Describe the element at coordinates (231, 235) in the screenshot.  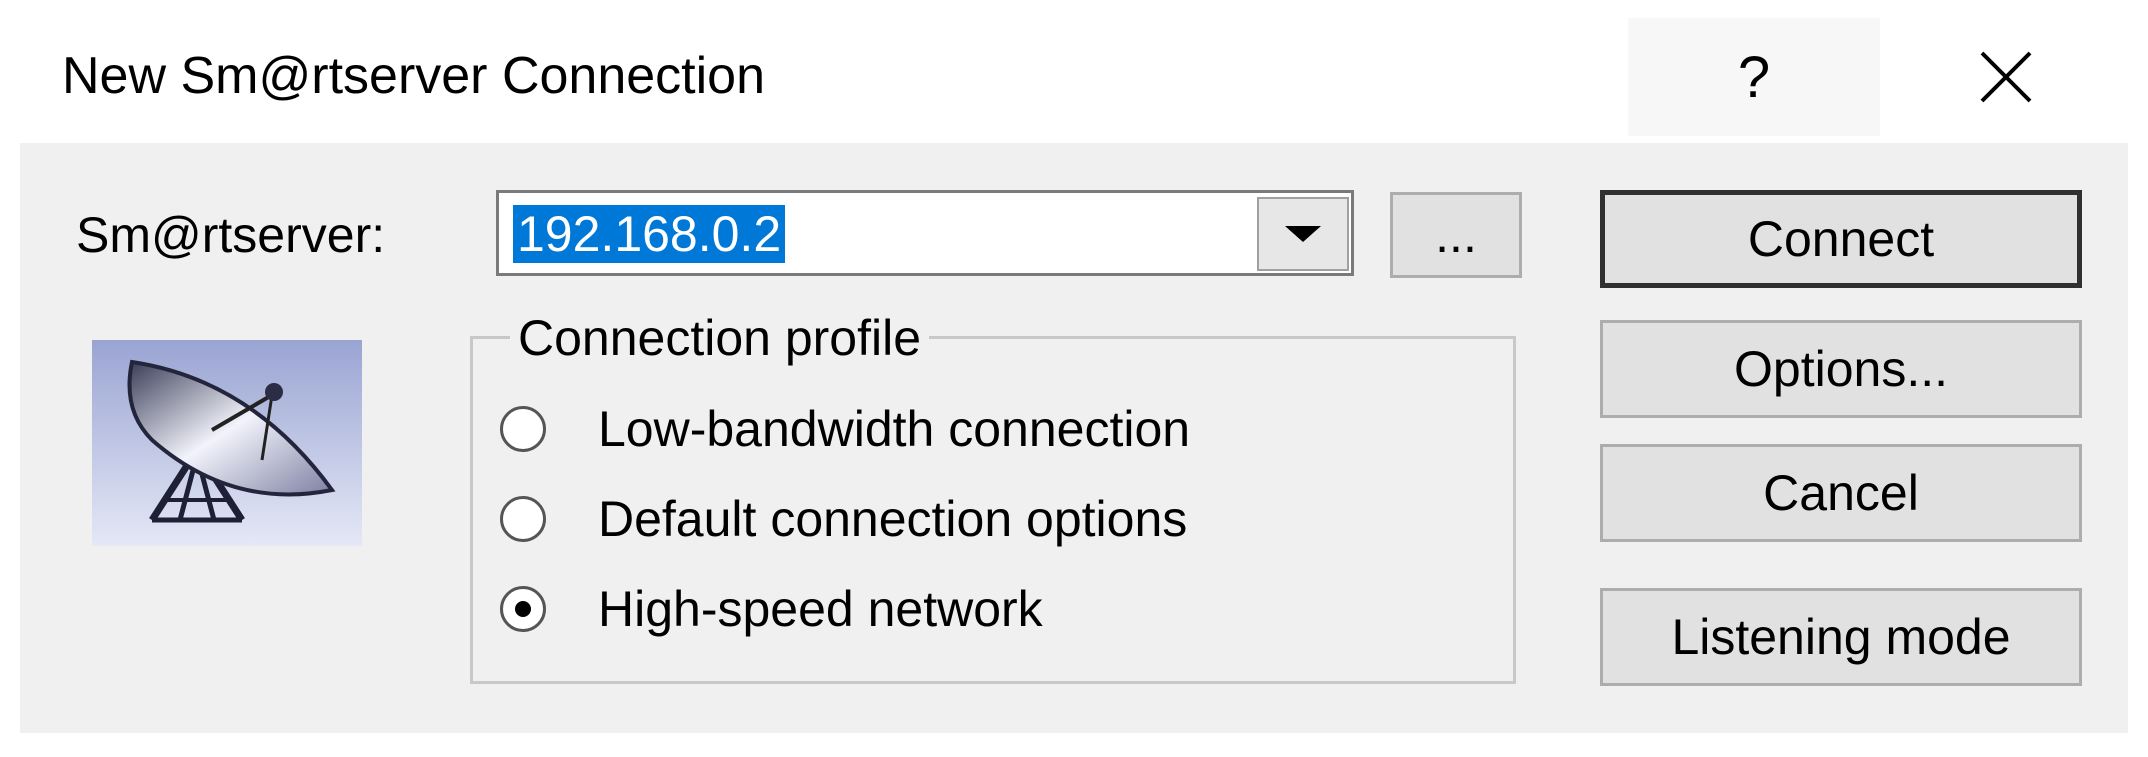
I see `server-label: Sm@rtserver:` at that location.